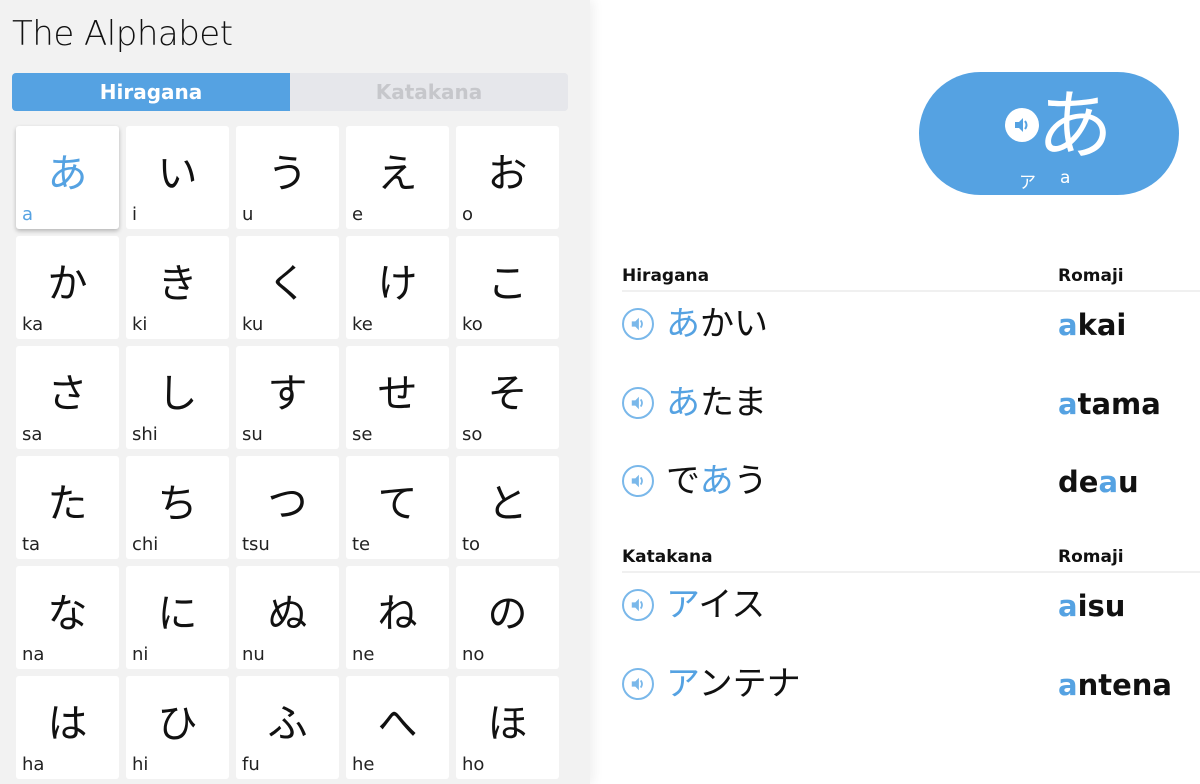  Describe the element at coordinates (683, 481) in the screenshot. I see `kana-text: で` at that location.